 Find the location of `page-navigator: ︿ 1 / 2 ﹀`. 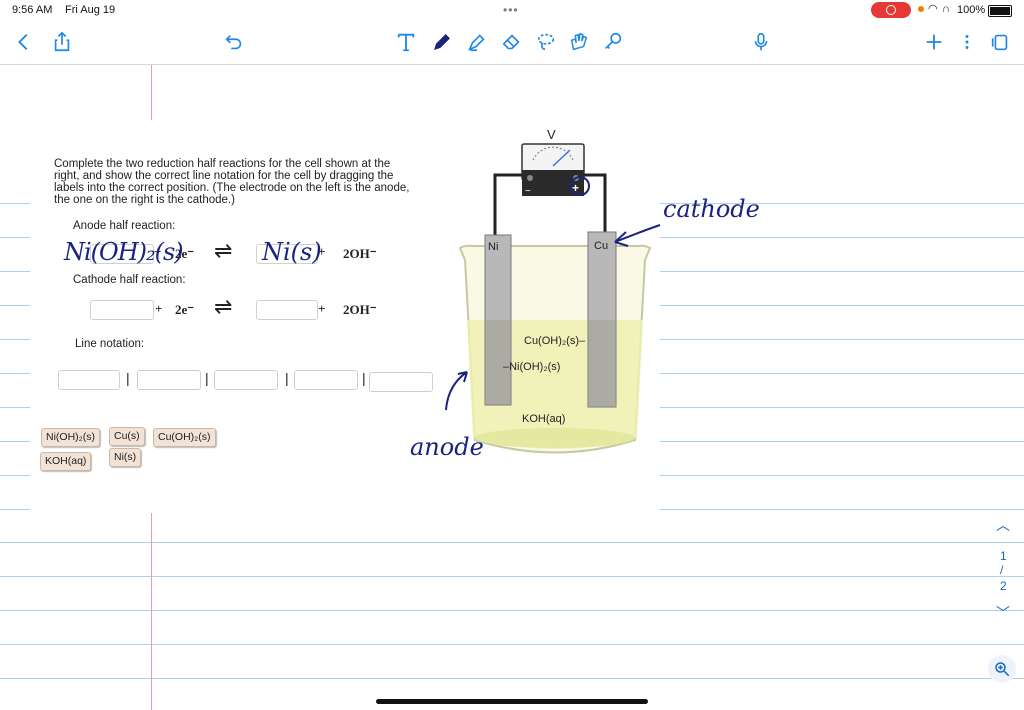

page-navigator: ︿ 1 / 2 ﹀ is located at coordinates (1003, 570).